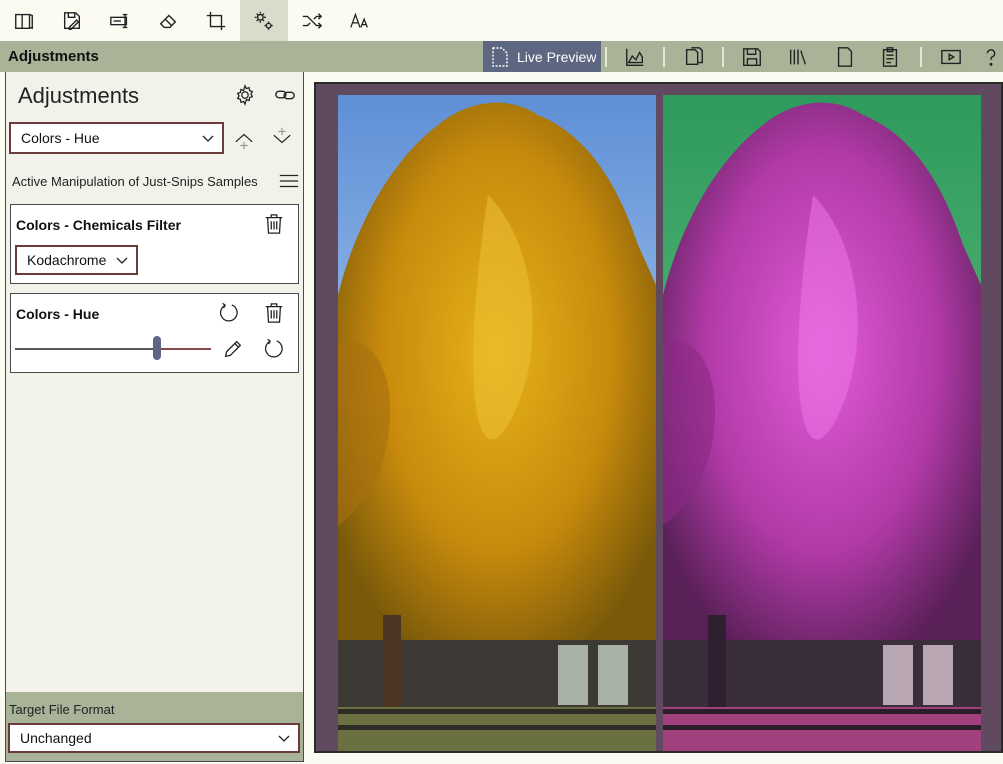 The image size is (1003, 764). Describe the element at coordinates (501, 20) in the screenshot. I see `top-toolbar` at that location.